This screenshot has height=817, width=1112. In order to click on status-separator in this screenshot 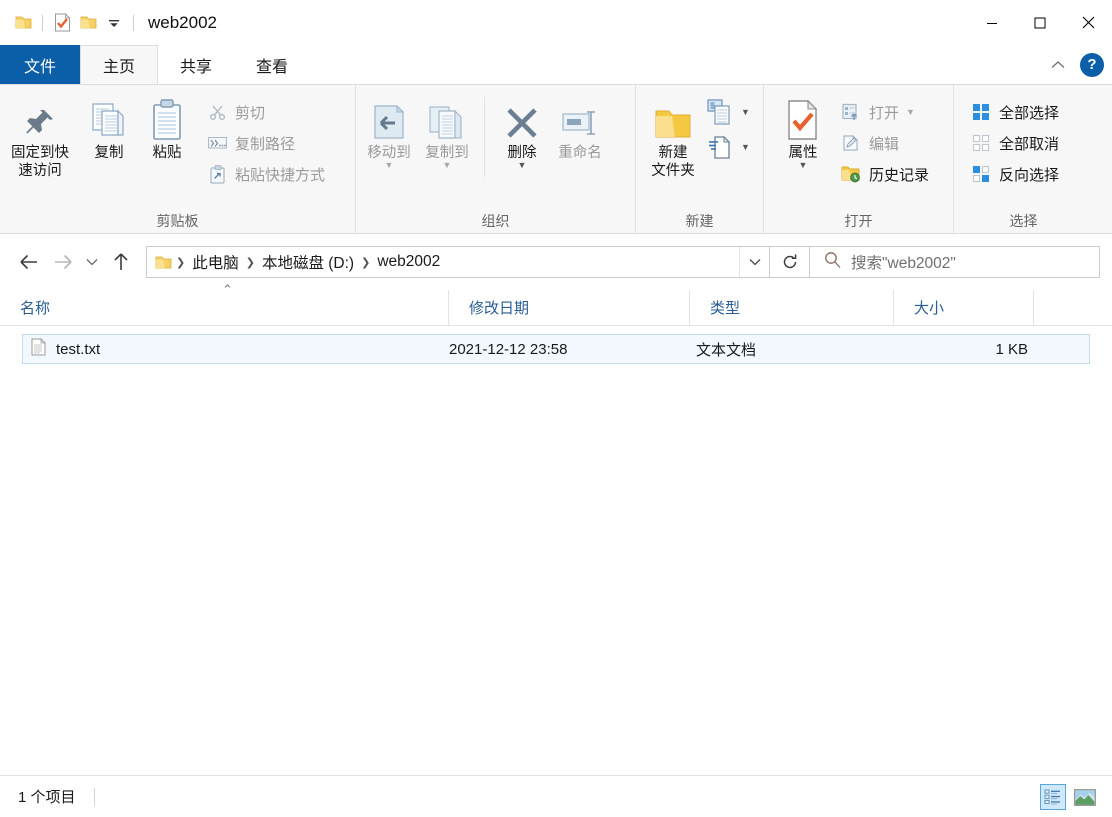, I will do `click(94, 796)`.